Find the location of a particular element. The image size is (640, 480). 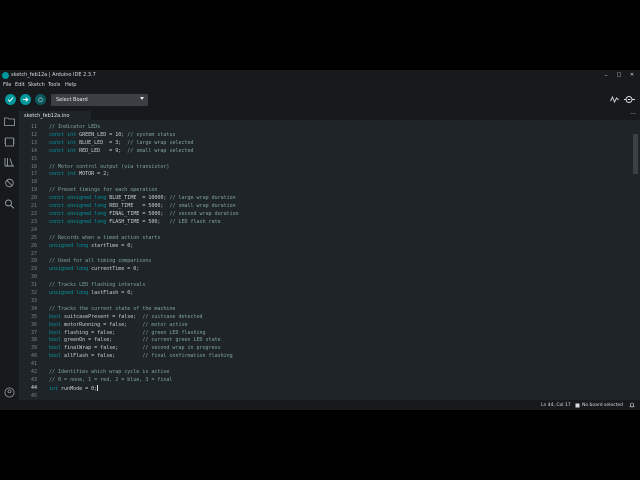

code-line: 33 is located at coordinates (325, 302).